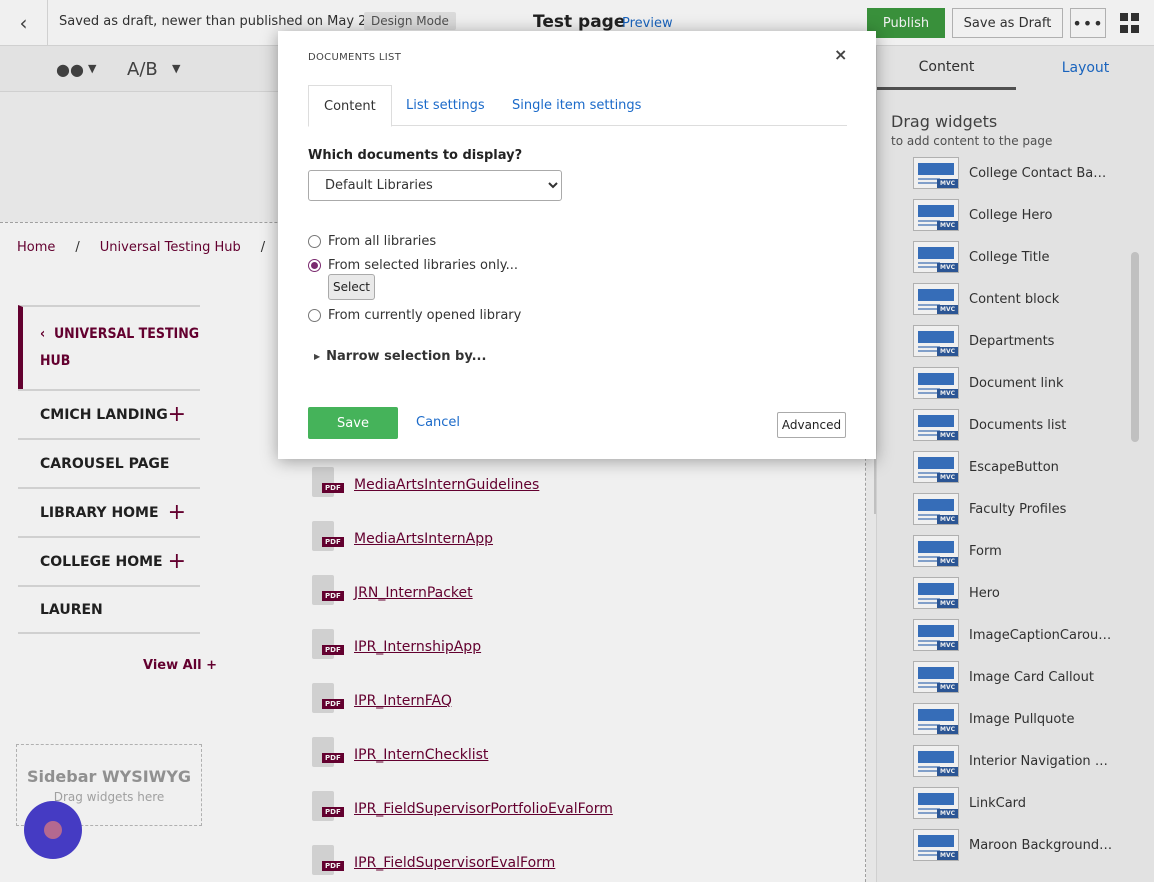  Describe the element at coordinates (351, 287) in the screenshot. I see `select-libraries-button: Select` at that location.